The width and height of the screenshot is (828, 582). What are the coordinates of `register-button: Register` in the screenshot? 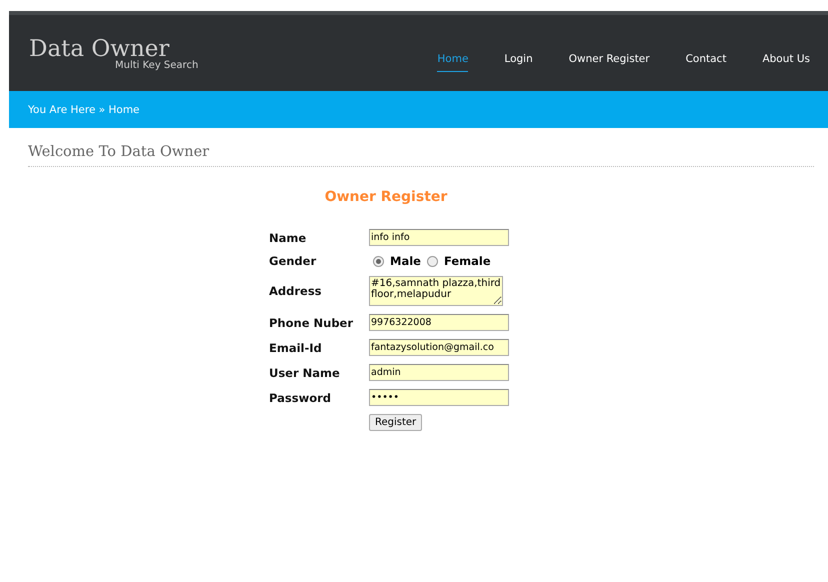 It's located at (395, 422).